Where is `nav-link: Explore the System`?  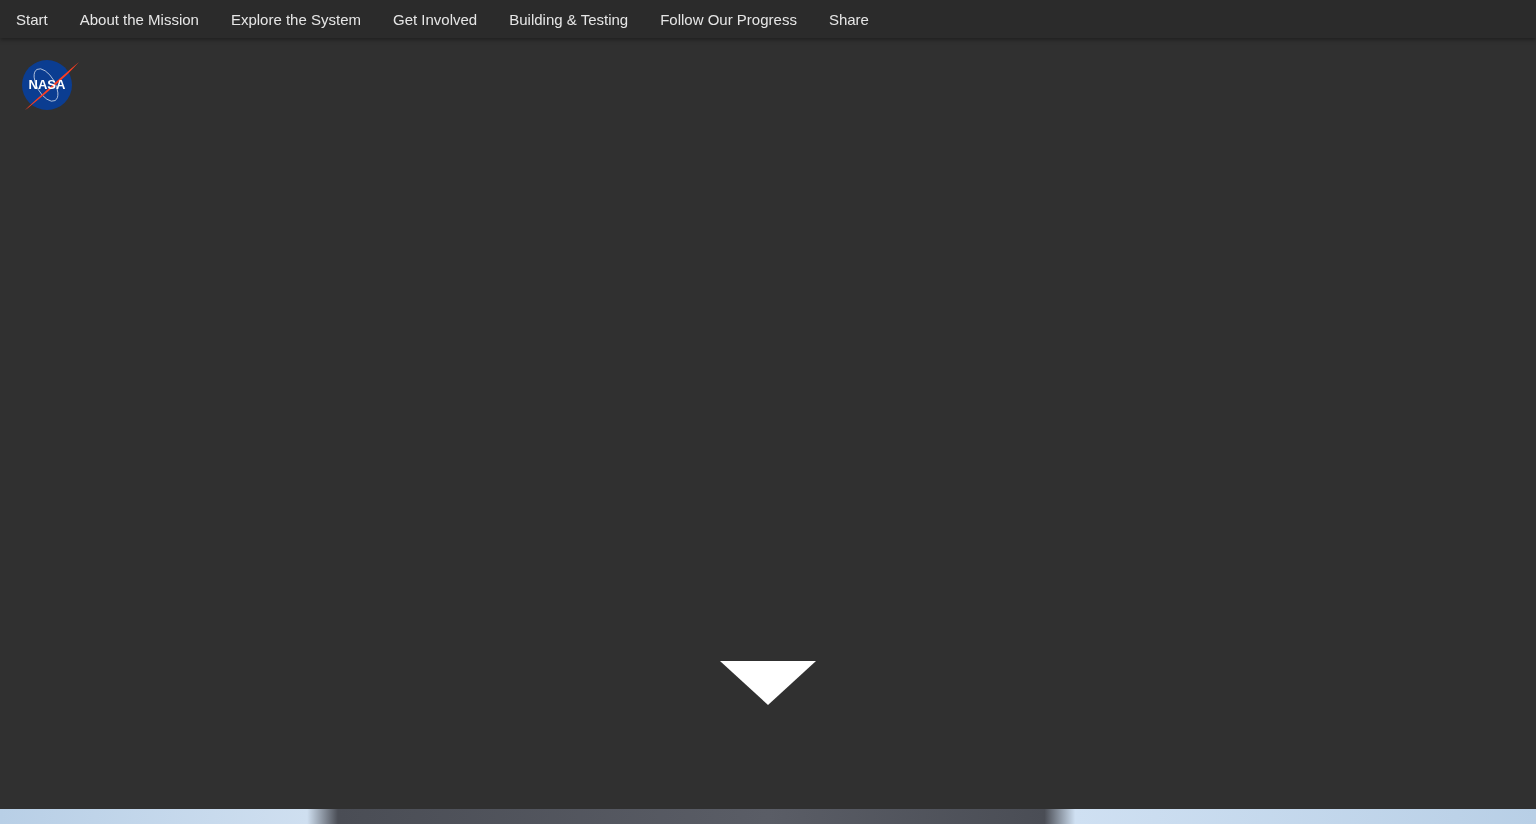 nav-link: Explore the System is located at coordinates (295, 19).